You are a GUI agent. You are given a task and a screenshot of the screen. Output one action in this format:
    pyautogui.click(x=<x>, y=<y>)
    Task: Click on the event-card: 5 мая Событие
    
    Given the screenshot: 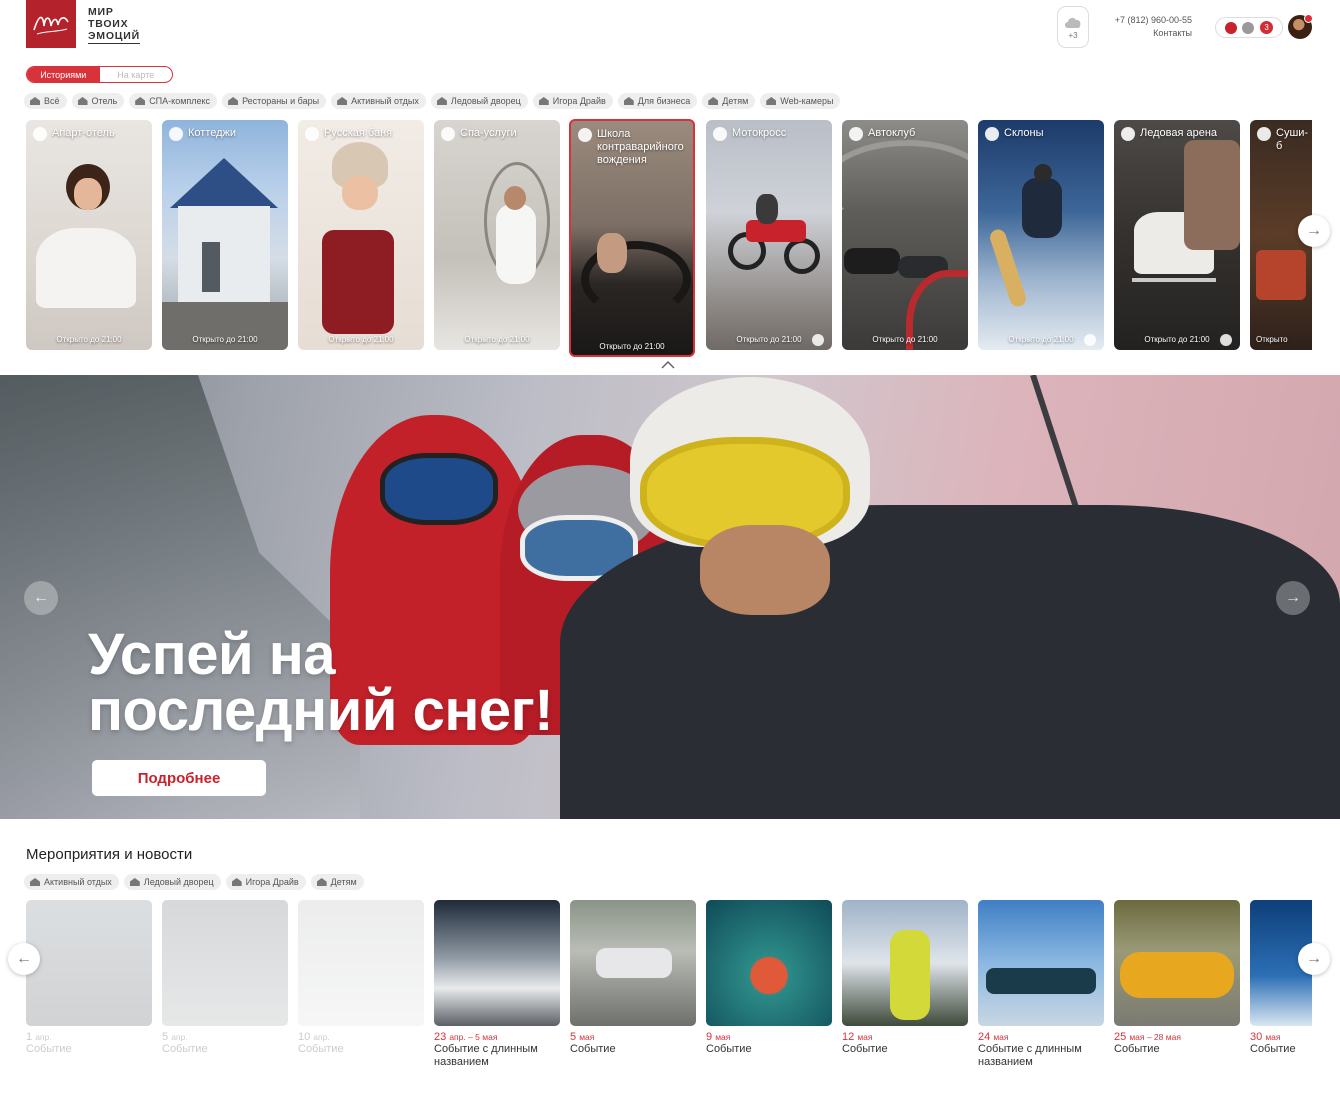 What is the action you would take?
    pyautogui.click(x=633, y=978)
    